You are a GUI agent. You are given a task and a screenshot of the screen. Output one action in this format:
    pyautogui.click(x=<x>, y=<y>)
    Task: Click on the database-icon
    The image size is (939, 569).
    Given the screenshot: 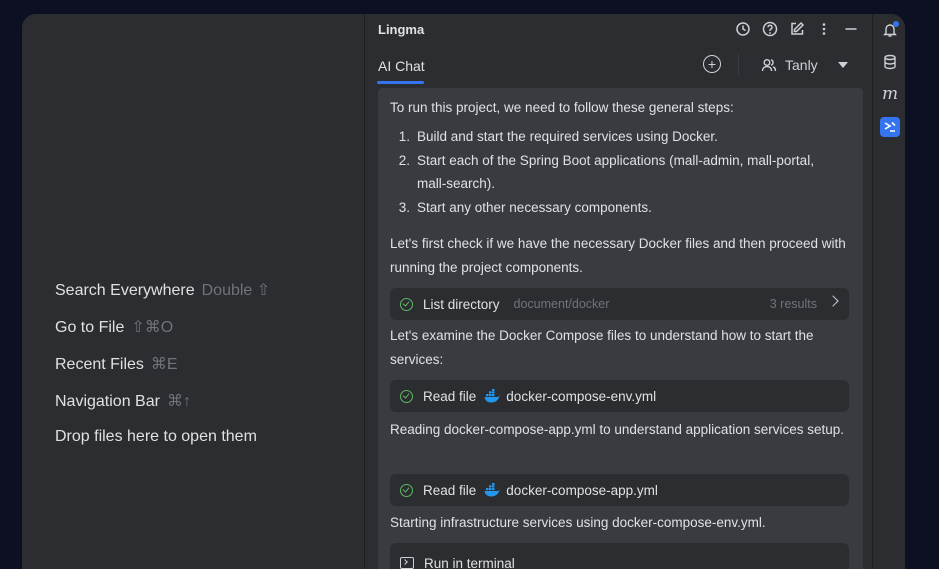 What is the action you would take?
    pyautogui.click(x=890, y=62)
    